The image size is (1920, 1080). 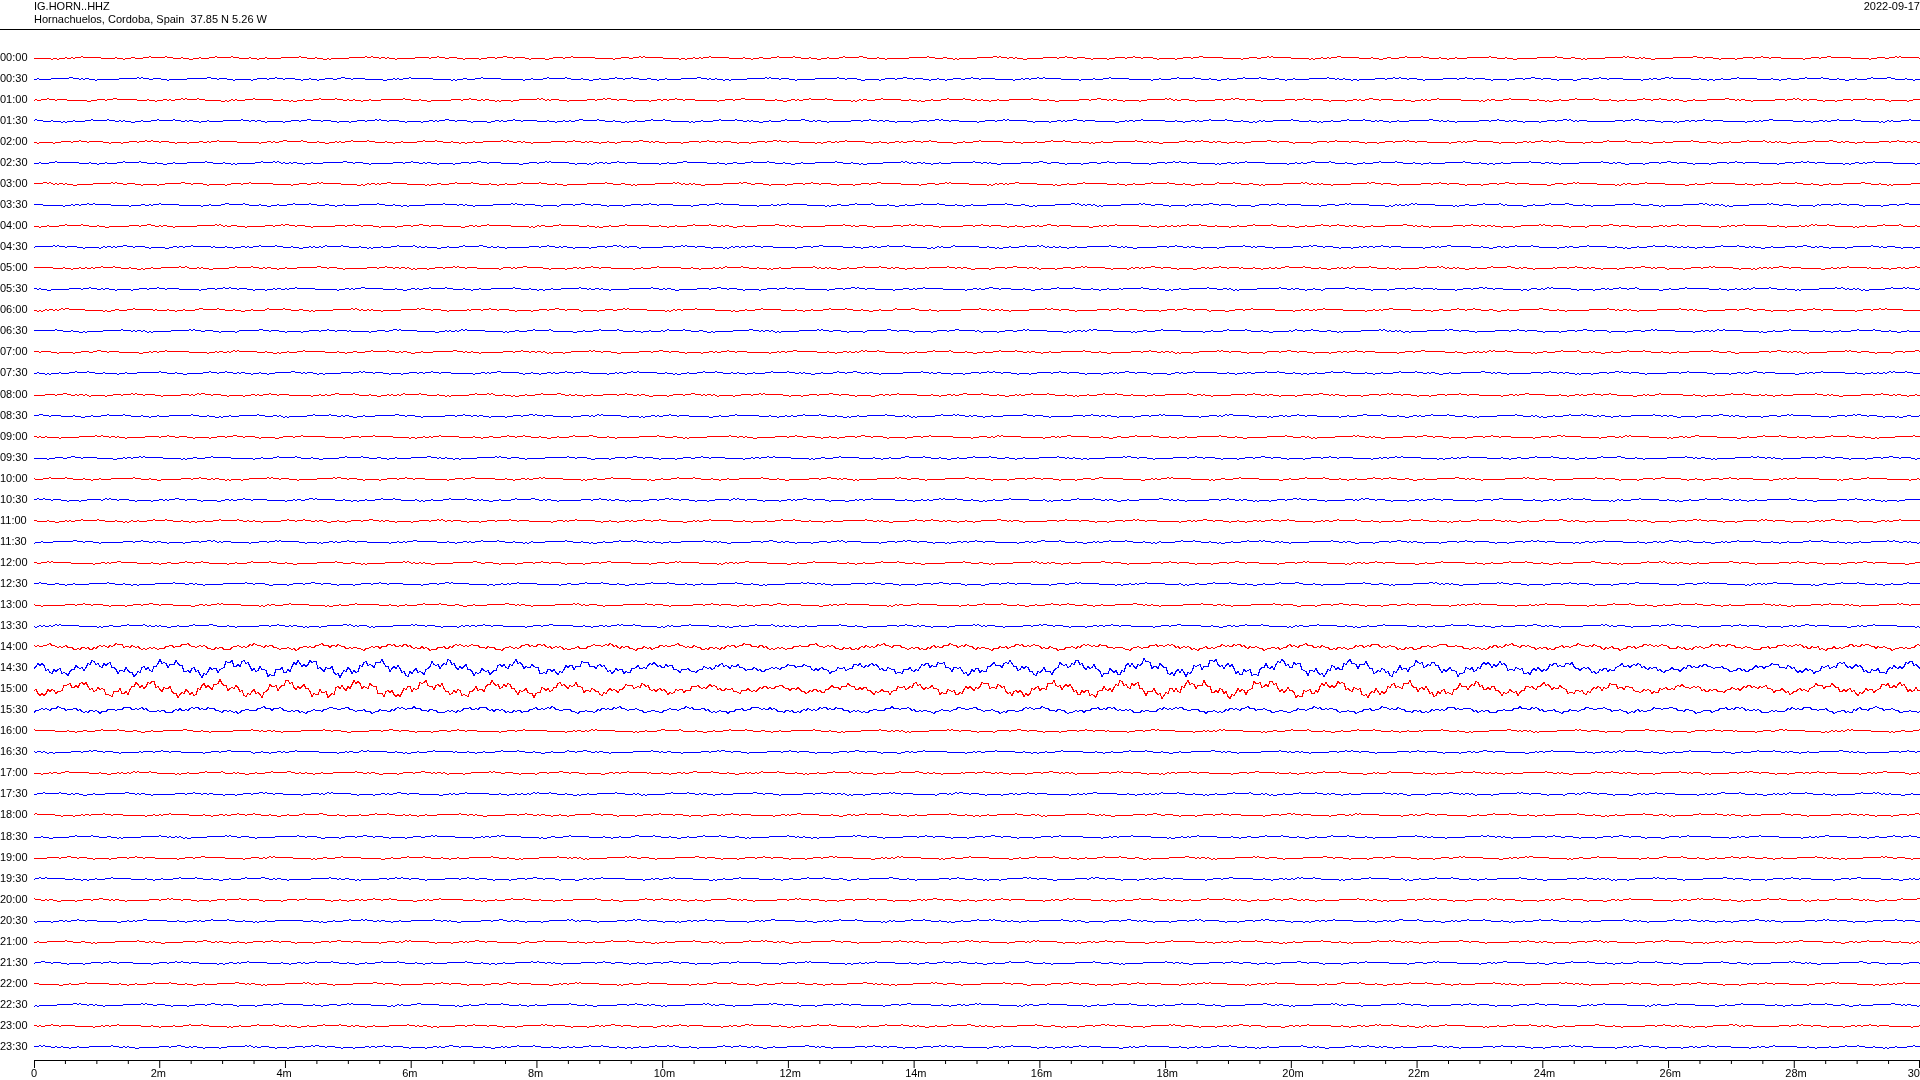 What do you see at coordinates (34, 1073) in the screenshot?
I see `axis-tick-label: 0` at bounding box center [34, 1073].